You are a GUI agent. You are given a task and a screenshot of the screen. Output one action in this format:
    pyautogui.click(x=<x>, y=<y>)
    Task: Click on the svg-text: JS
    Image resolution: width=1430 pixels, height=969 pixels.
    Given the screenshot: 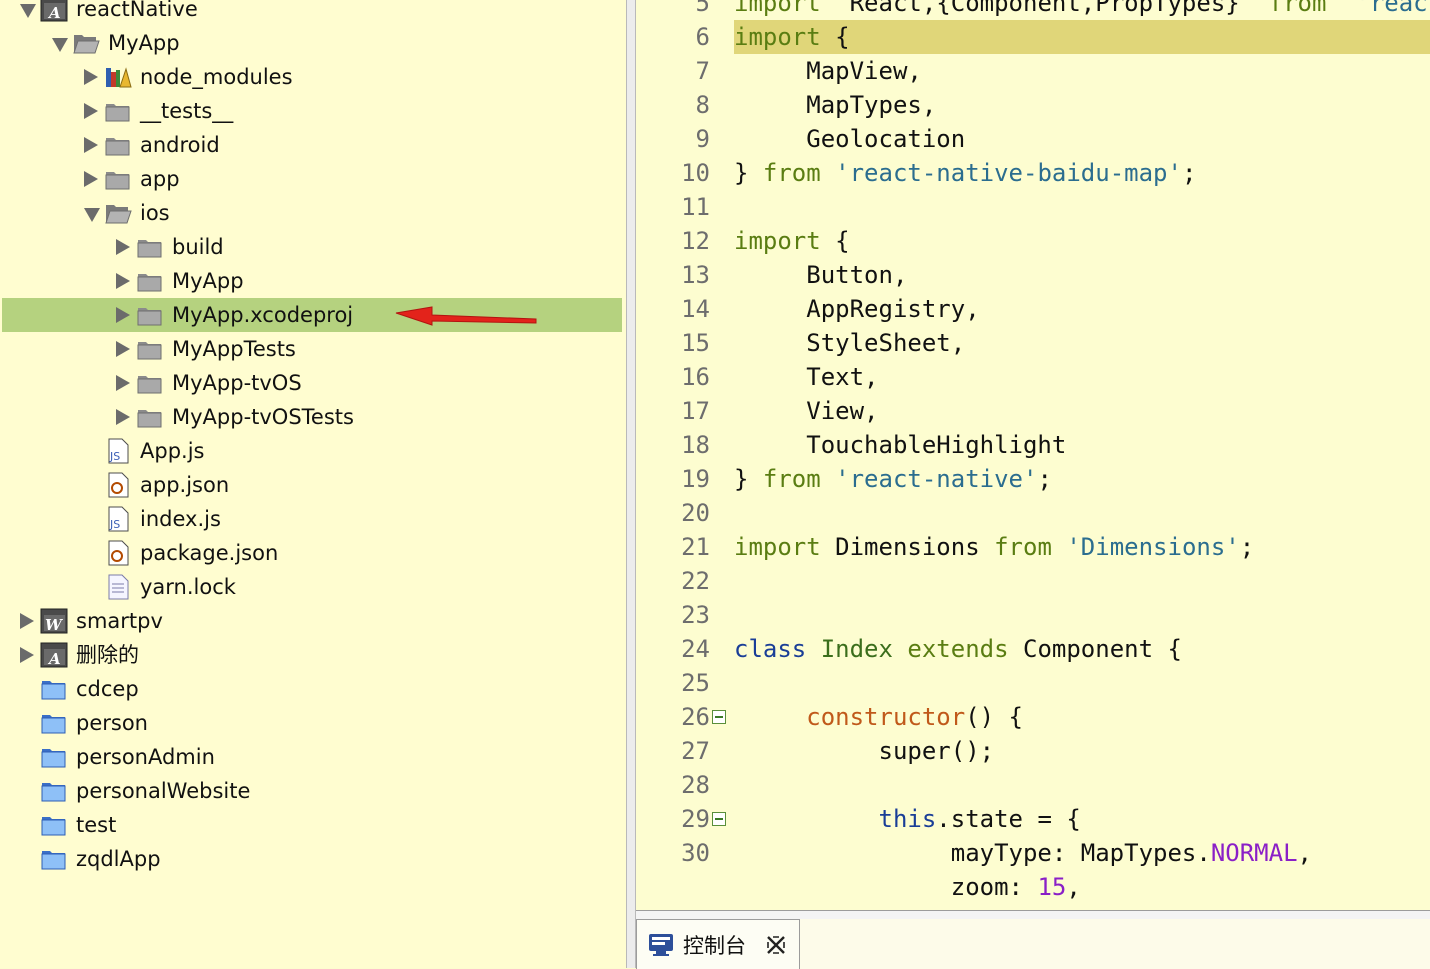 What is the action you would take?
    pyautogui.click(x=114, y=456)
    